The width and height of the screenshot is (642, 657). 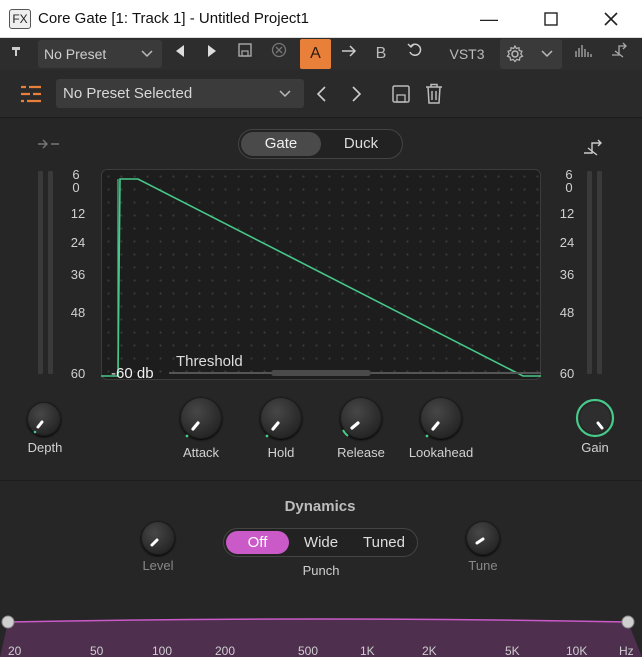 What do you see at coordinates (441, 418) in the screenshot?
I see `lookahead-knob` at bounding box center [441, 418].